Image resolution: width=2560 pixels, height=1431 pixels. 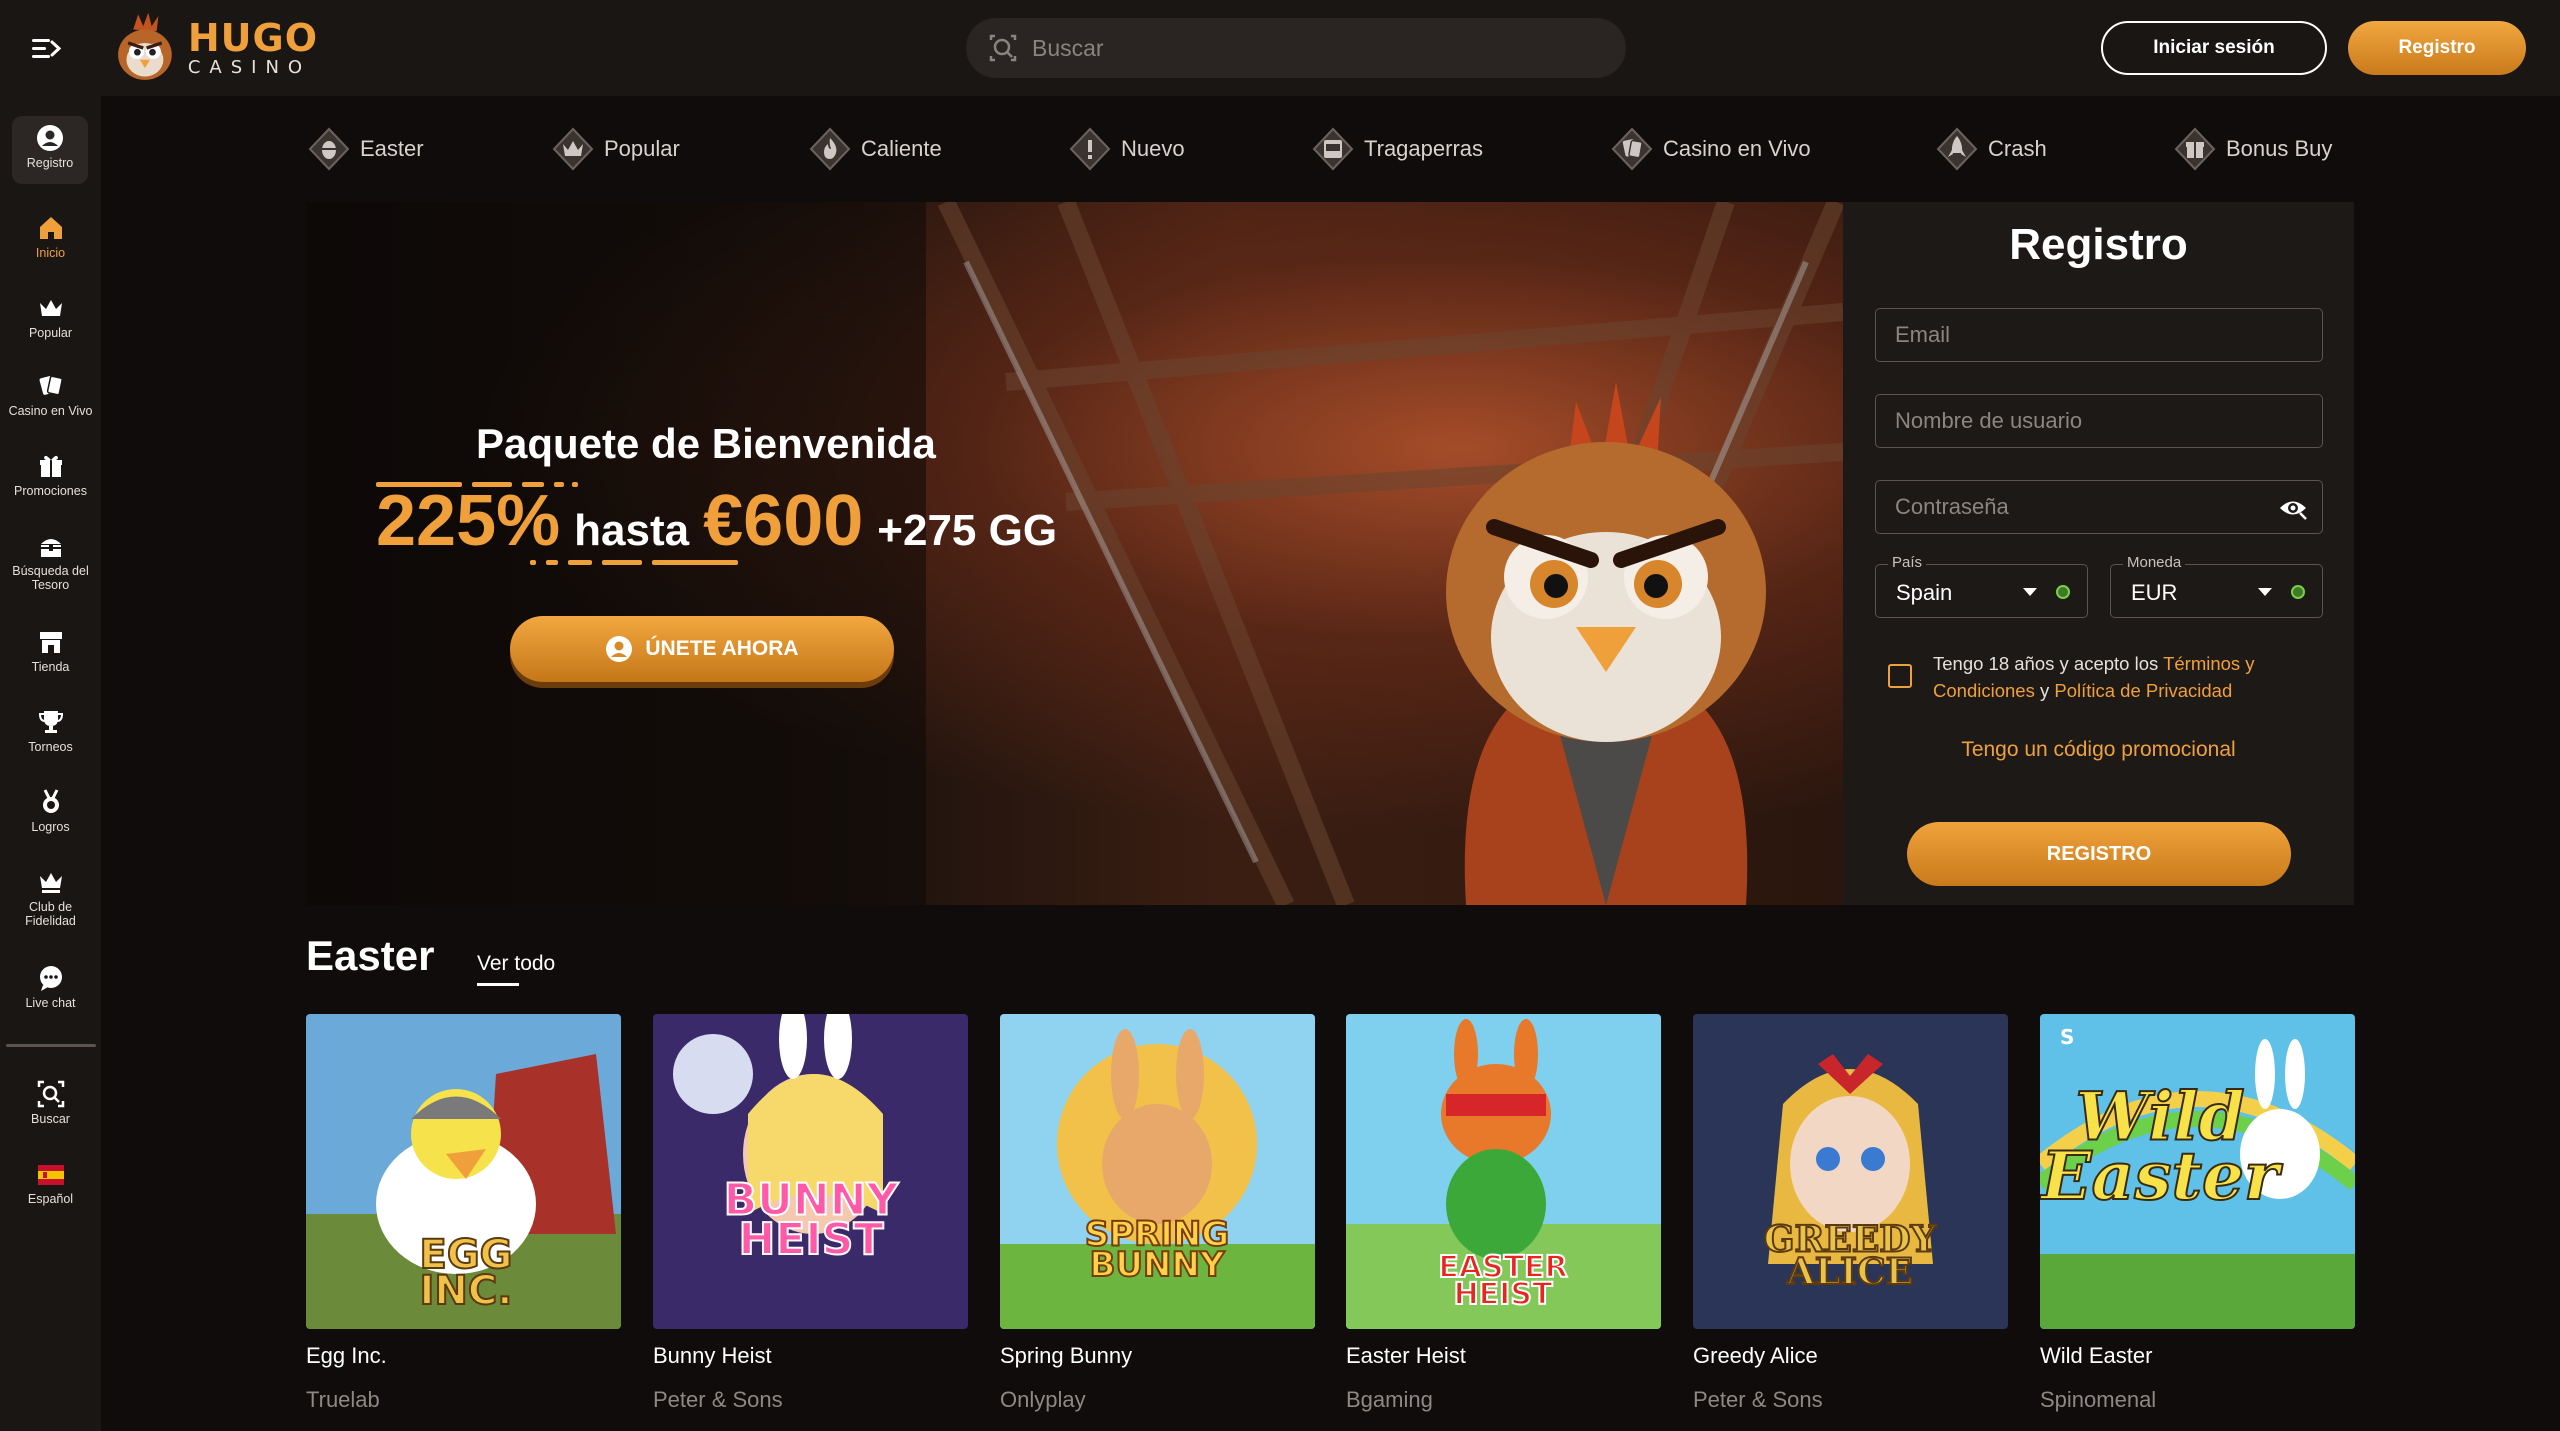 What do you see at coordinates (50, 395) in the screenshot?
I see `sidebar-item-casino-en-vivo: Casino en Vivo` at bounding box center [50, 395].